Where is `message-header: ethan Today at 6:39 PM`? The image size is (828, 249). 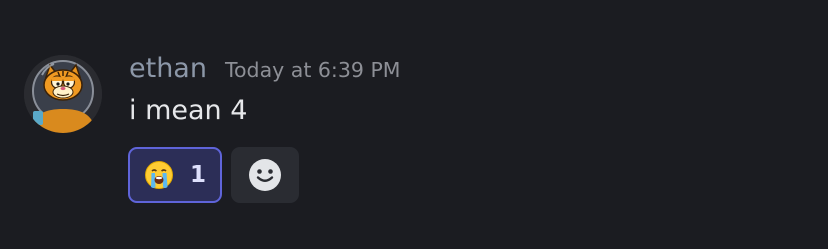 message-header: ethan Today at 6:39 PM is located at coordinates (265, 69).